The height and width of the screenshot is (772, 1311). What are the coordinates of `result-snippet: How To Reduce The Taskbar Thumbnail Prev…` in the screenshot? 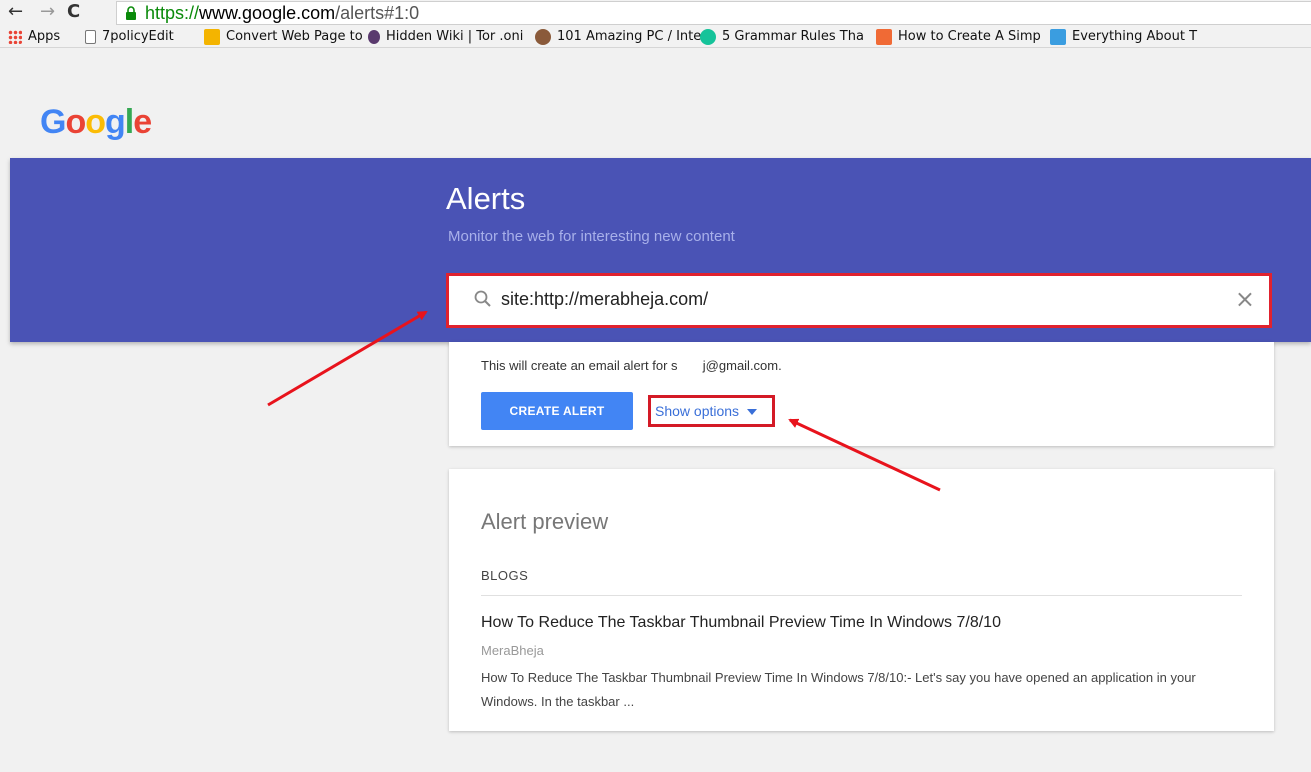 It's located at (838, 689).